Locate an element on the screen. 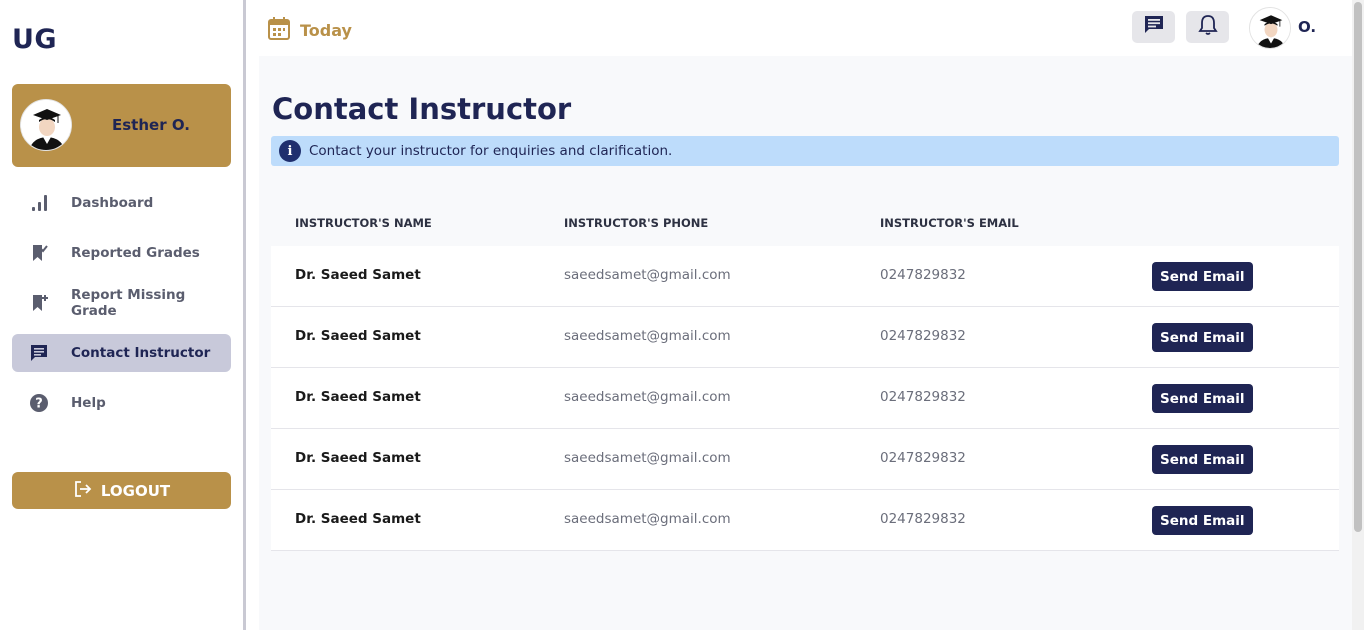 This screenshot has height=630, width=1364. bookmark-check-icon is located at coordinates (39, 253).